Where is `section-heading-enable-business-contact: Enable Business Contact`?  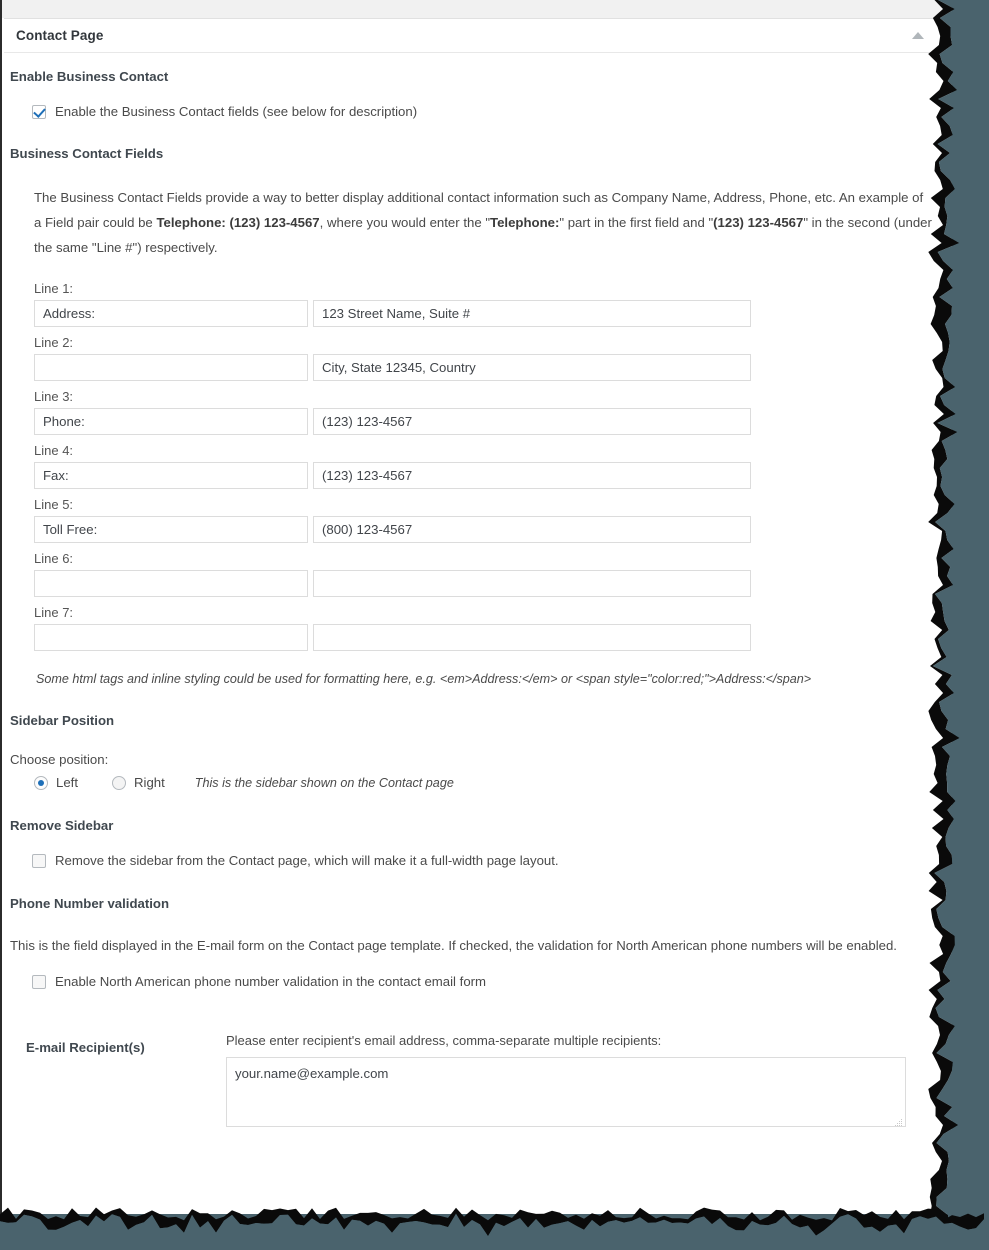 section-heading-enable-business-contact: Enable Business Contact is located at coordinates (89, 76).